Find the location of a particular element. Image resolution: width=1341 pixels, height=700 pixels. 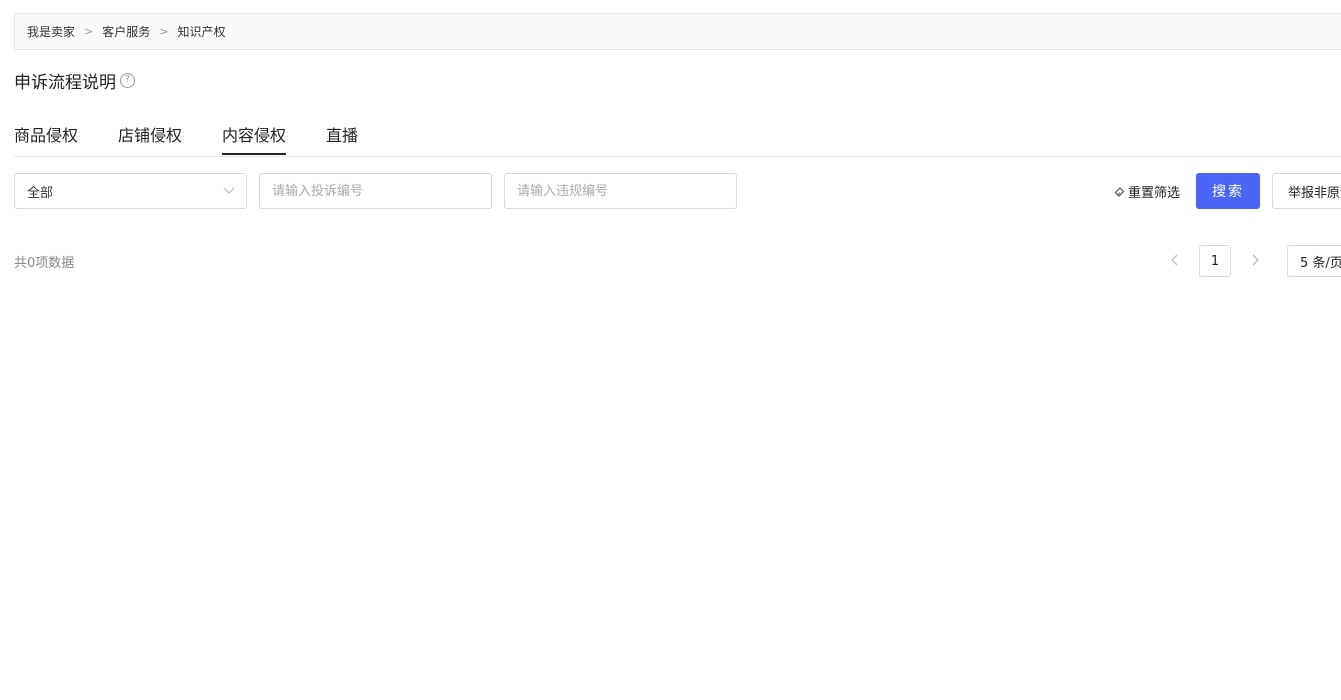

question-circle-icon: ? is located at coordinates (127, 80).